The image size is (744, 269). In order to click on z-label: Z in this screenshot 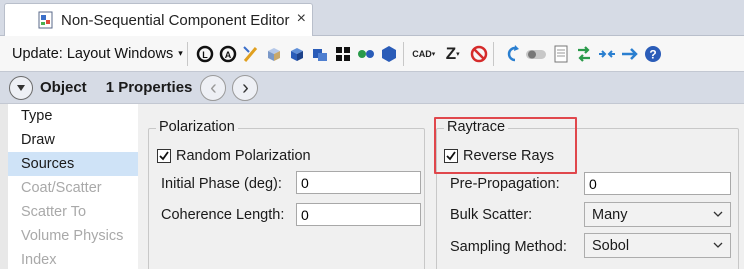, I will do `click(451, 53)`.